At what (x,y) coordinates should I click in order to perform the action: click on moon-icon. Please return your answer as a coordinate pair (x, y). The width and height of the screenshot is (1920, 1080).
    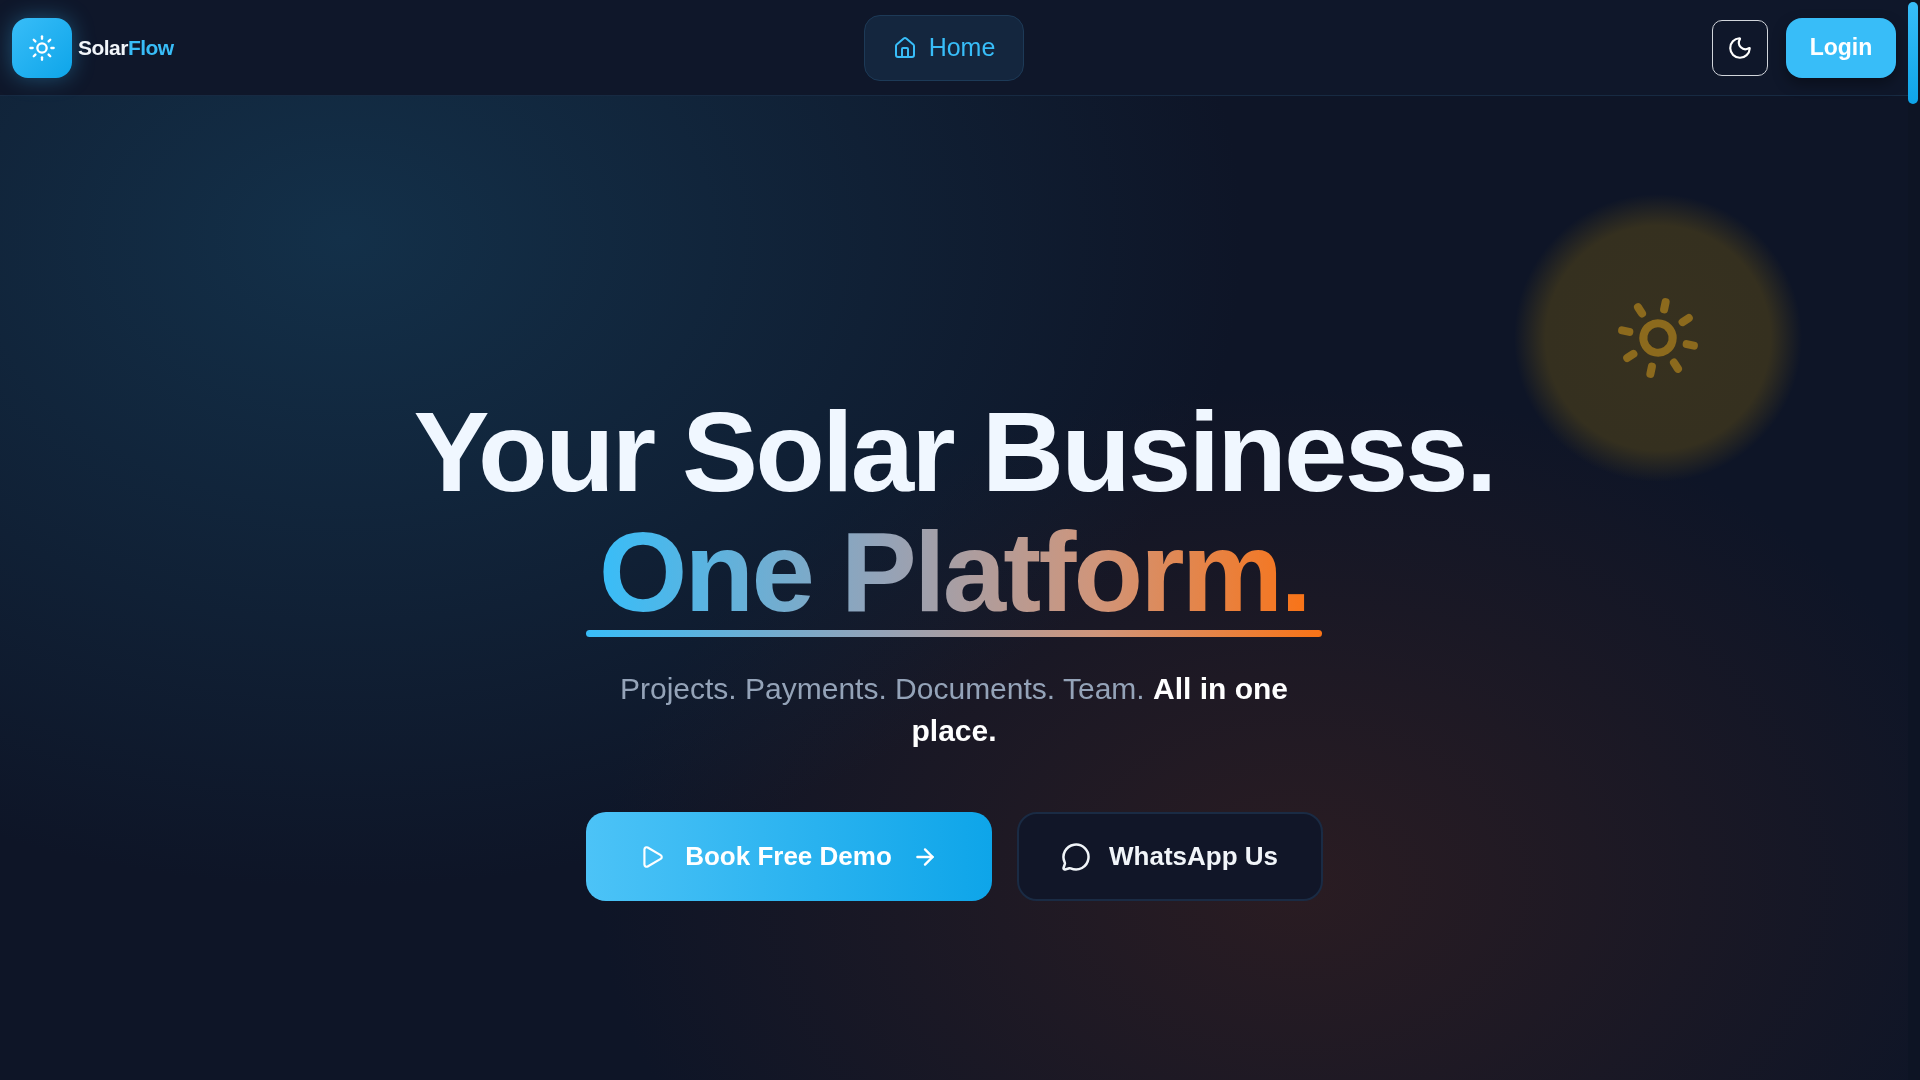
    Looking at the image, I should click on (1740, 47).